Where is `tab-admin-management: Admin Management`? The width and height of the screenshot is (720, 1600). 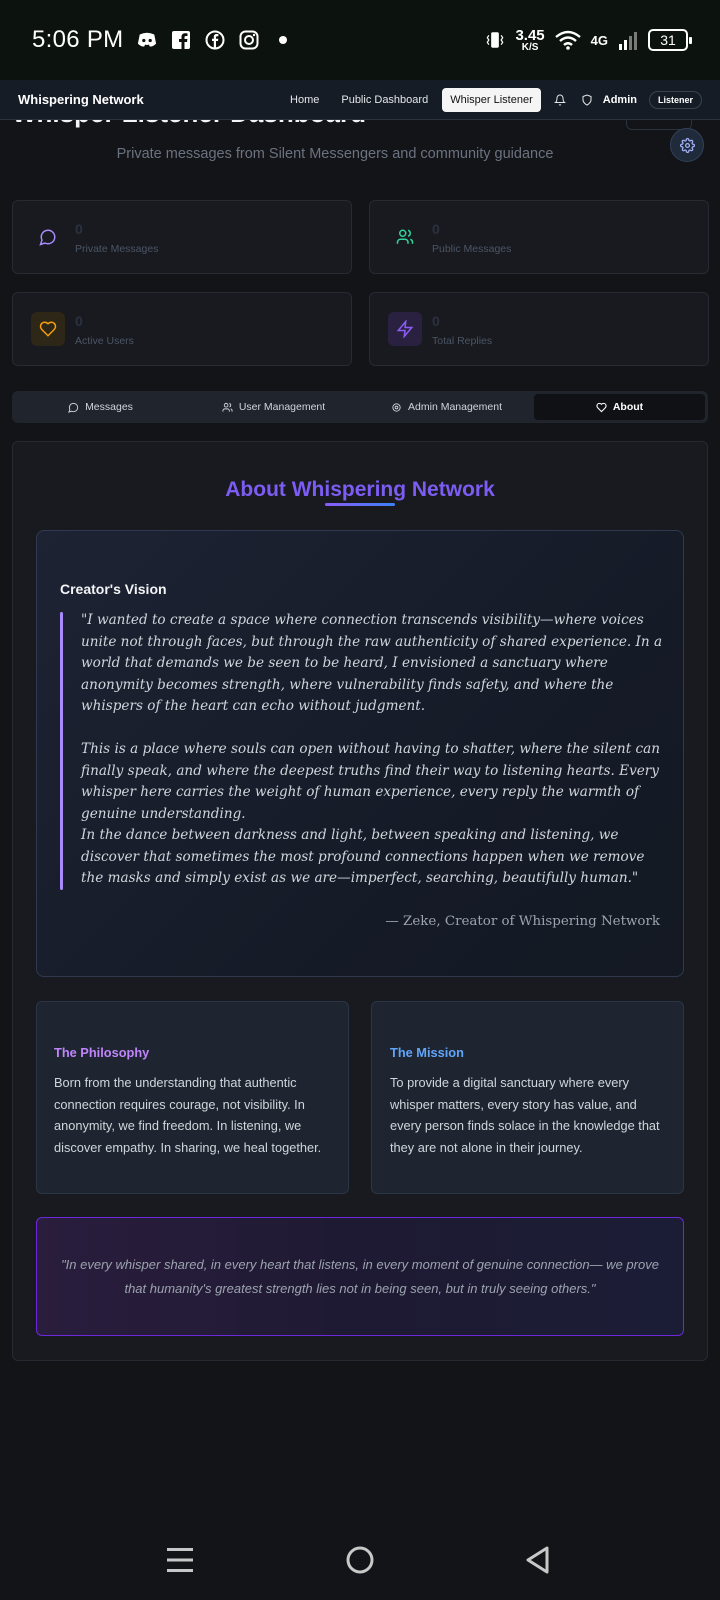
tab-admin-management: Admin Management is located at coordinates (446, 407).